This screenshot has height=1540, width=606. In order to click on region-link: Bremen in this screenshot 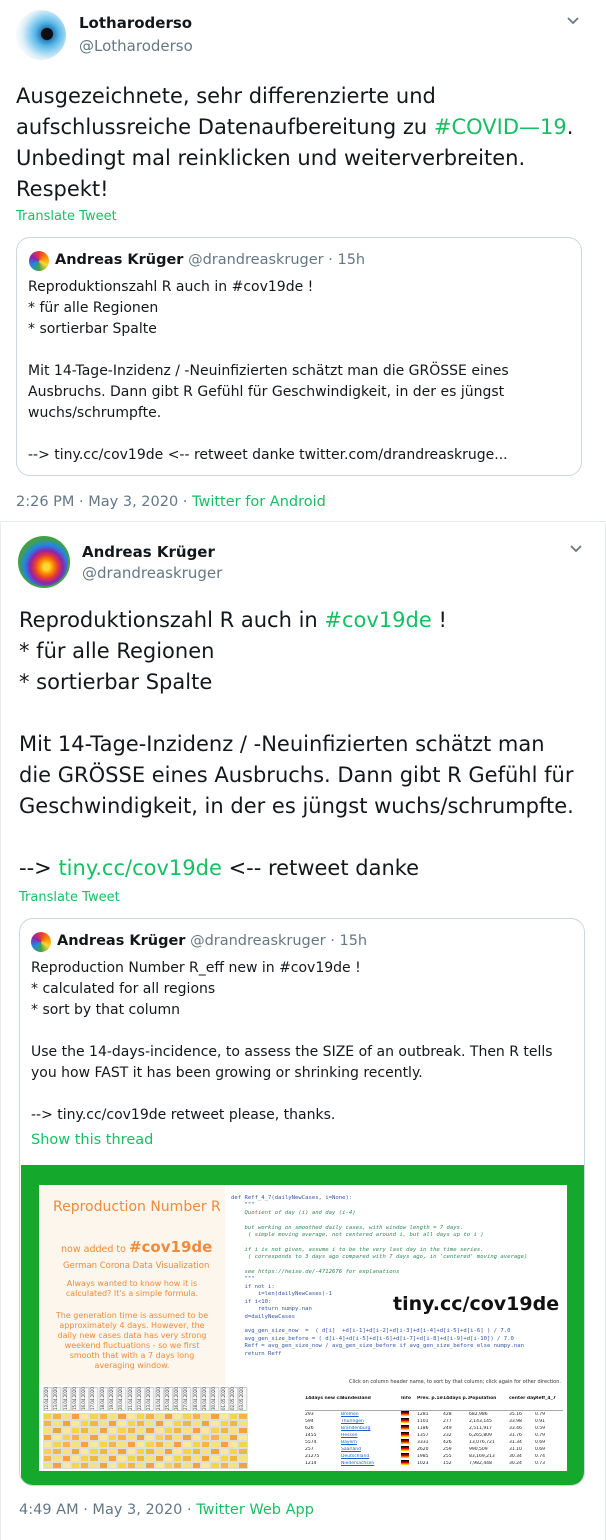, I will do `click(371, 1414)`.